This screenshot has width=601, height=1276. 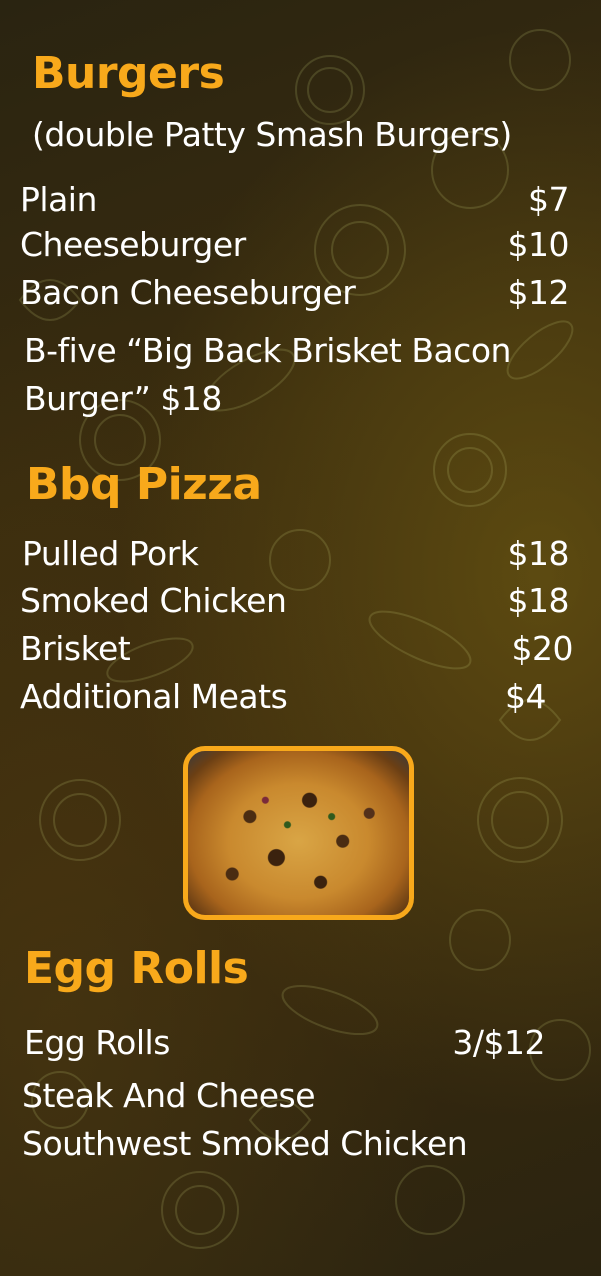 What do you see at coordinates (538, 244) in the screenshot?
I see `menu-item-price: $10` at bounding box center [538, 244].